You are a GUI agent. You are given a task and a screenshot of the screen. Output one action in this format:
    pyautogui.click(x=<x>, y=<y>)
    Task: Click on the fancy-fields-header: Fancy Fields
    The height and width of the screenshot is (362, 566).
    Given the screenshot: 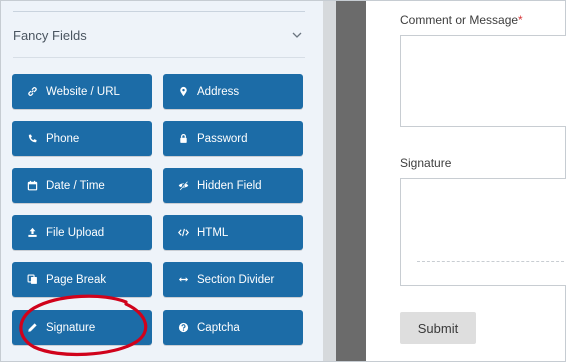 What is the action you would take?
    pyautogui.click(x=159, y=35)
    